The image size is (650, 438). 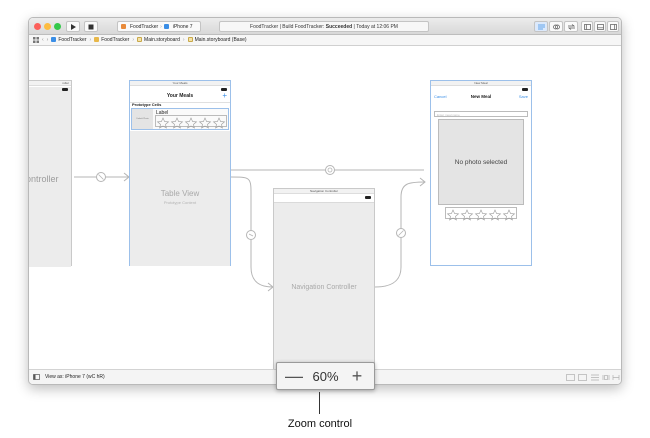 I want to click on left-panel-icon, so click(x=587, y=26).